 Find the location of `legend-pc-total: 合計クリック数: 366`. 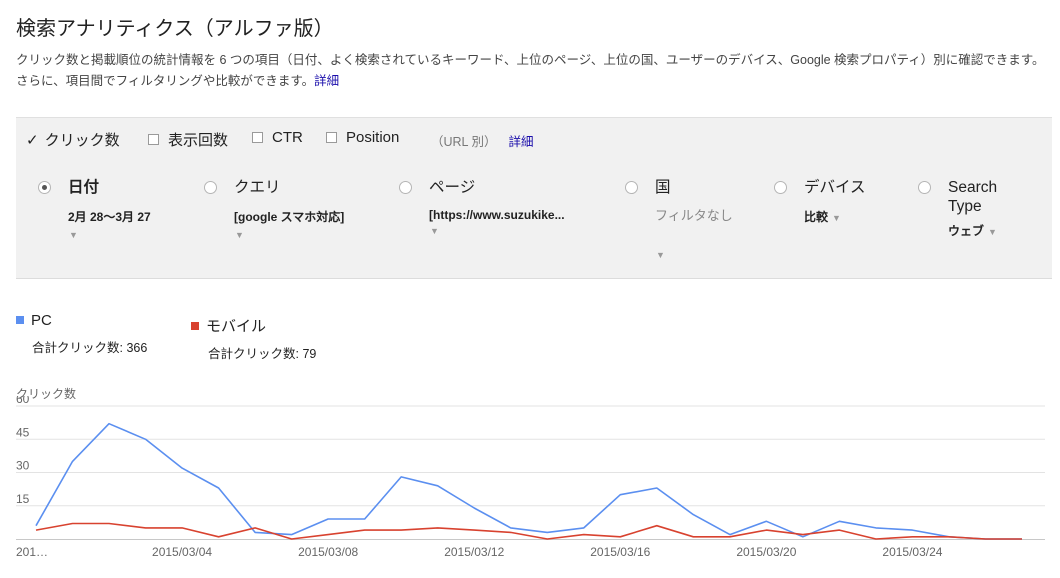

legend-pc-total: 合計クリック数: 366 is located at coordinates (90, 348).